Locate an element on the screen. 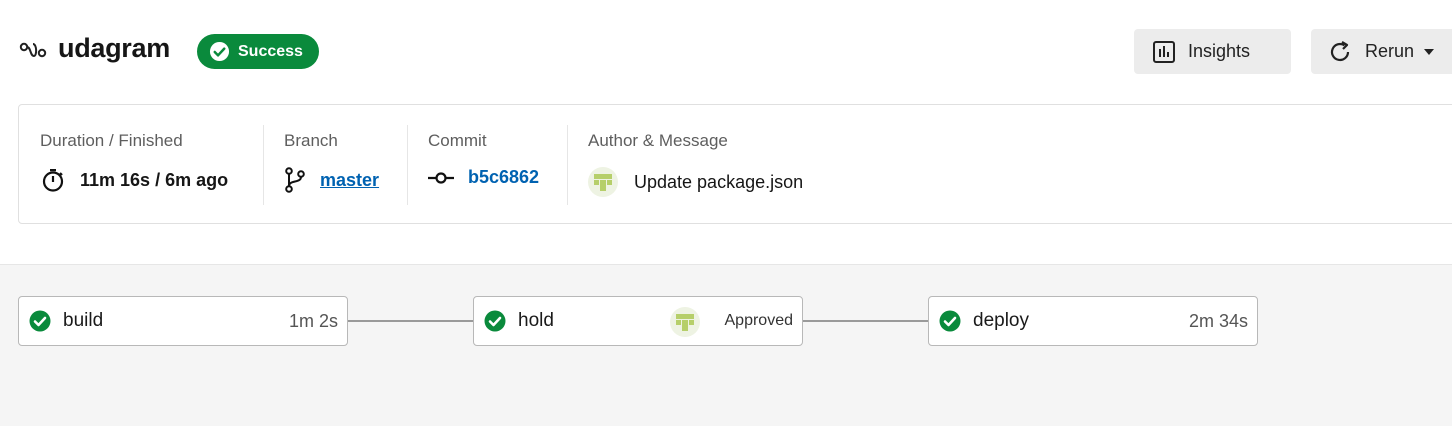 The image size is (1452, 426). identicon-icon is located at coordinates (603, 182).